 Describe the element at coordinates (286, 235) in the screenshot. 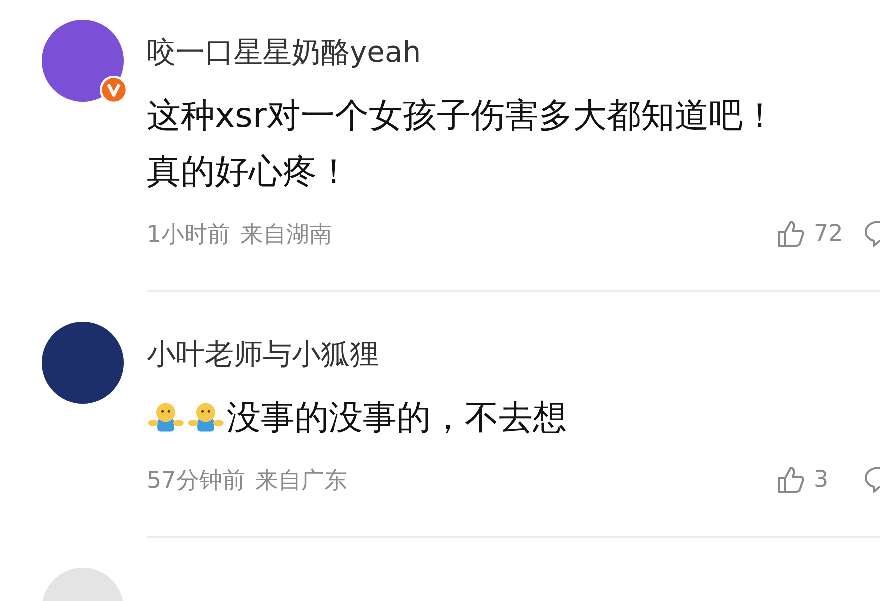

I see `comment-location: 来自湖南` at that location.